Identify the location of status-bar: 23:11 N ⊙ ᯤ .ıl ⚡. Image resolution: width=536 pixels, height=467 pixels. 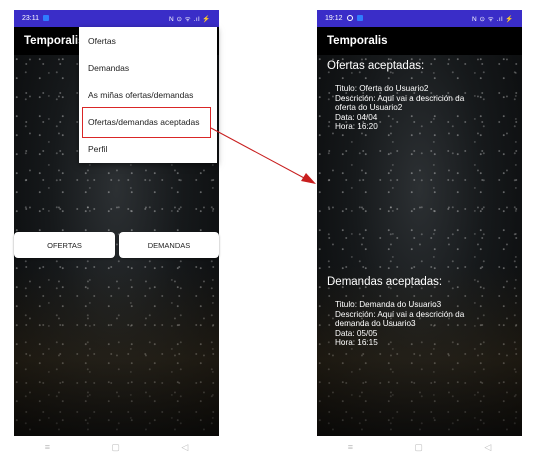
(116, 18).